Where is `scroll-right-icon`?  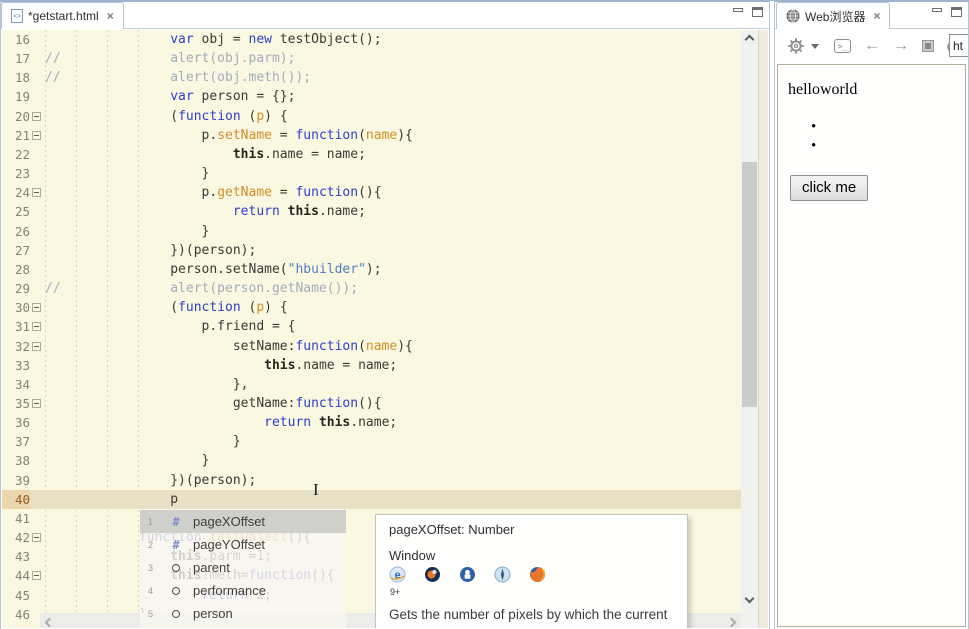 scroll-right-icon is located at coordinates (731, 622).